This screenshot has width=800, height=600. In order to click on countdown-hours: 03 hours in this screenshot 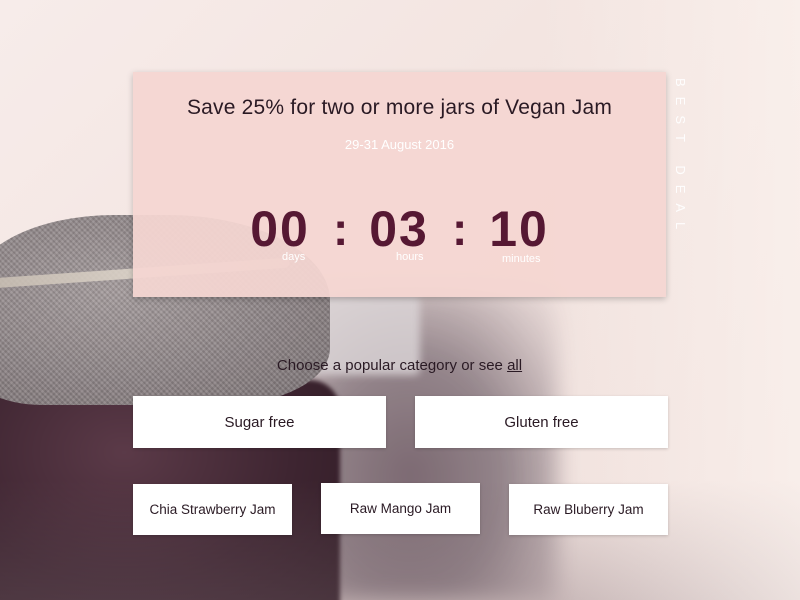, I will do `click(399, 231)`.